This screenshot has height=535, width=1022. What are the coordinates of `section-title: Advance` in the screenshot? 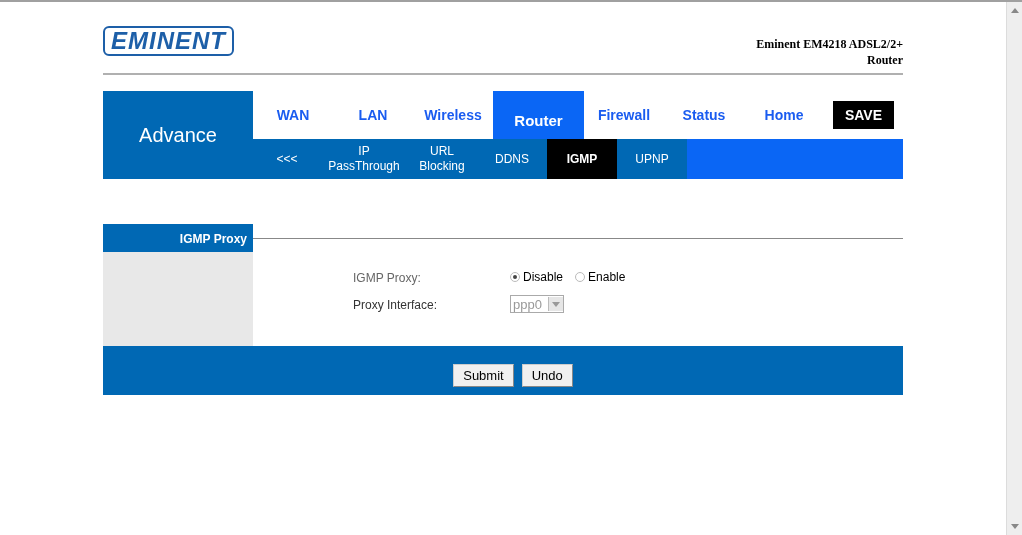 It's located at (178, 135).